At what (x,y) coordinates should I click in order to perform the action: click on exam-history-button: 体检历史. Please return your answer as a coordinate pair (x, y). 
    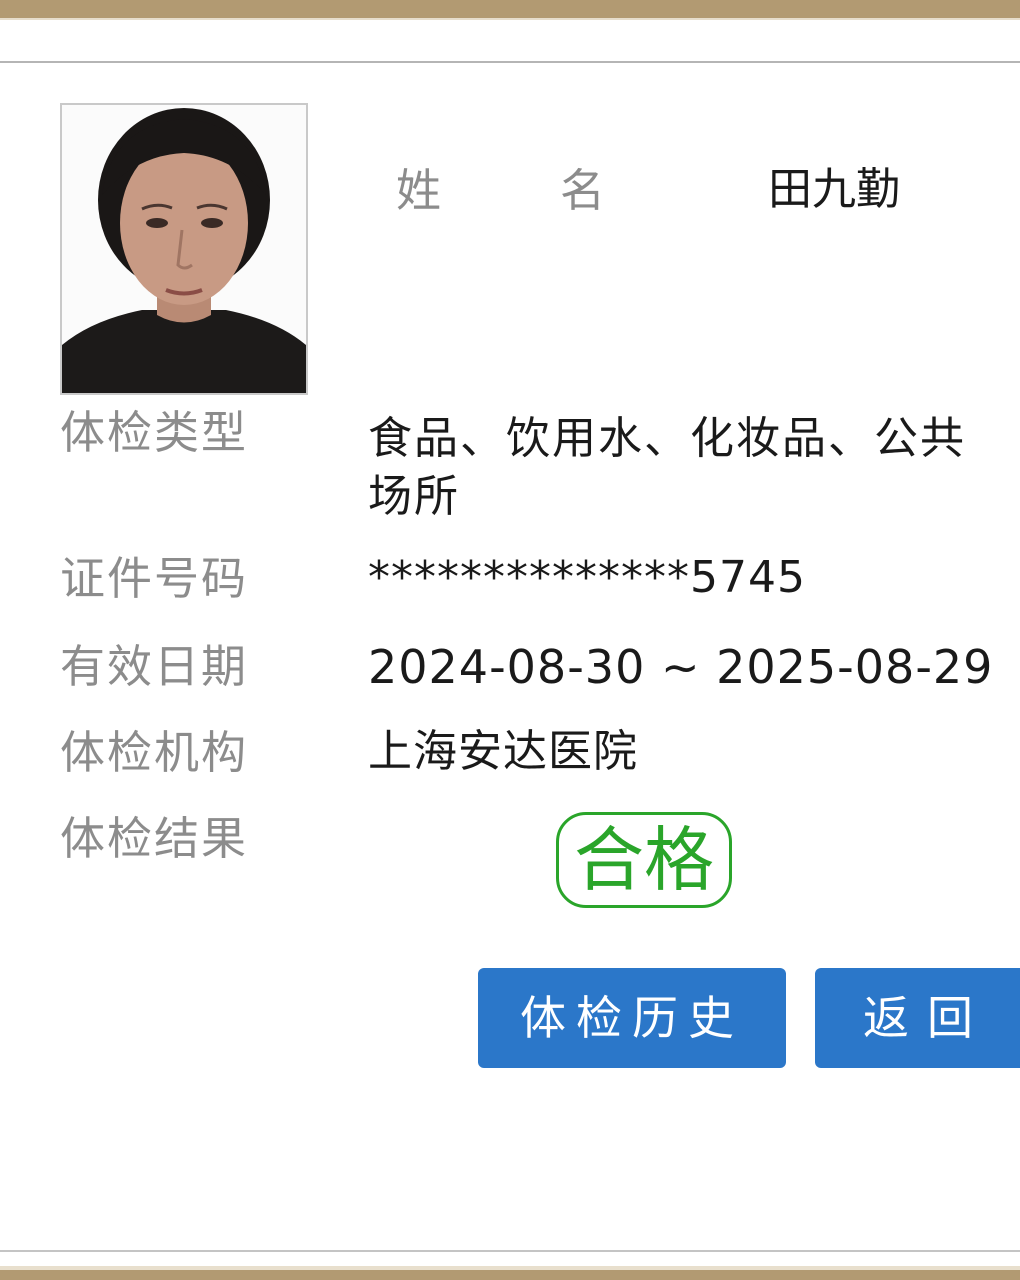
    Looking at the image, I should click on (632, 1018).